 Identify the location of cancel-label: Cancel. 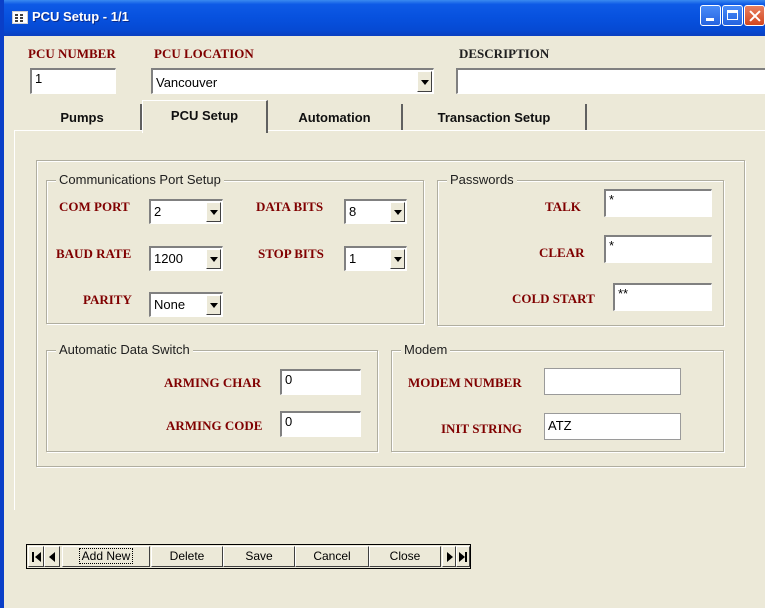
(332, 556).